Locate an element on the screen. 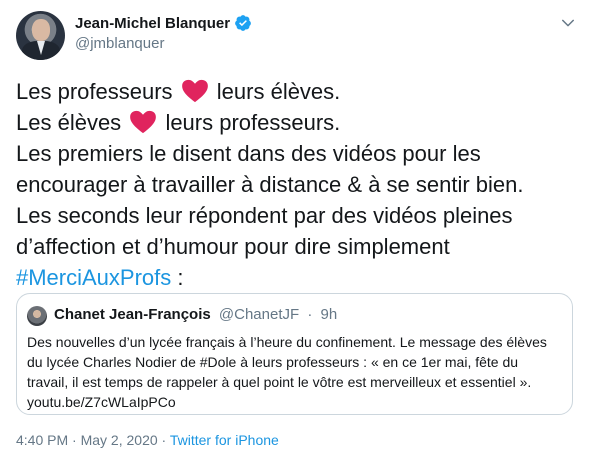  tweet-line-text: leurs professeurs. is located at coordinates (253, 122).